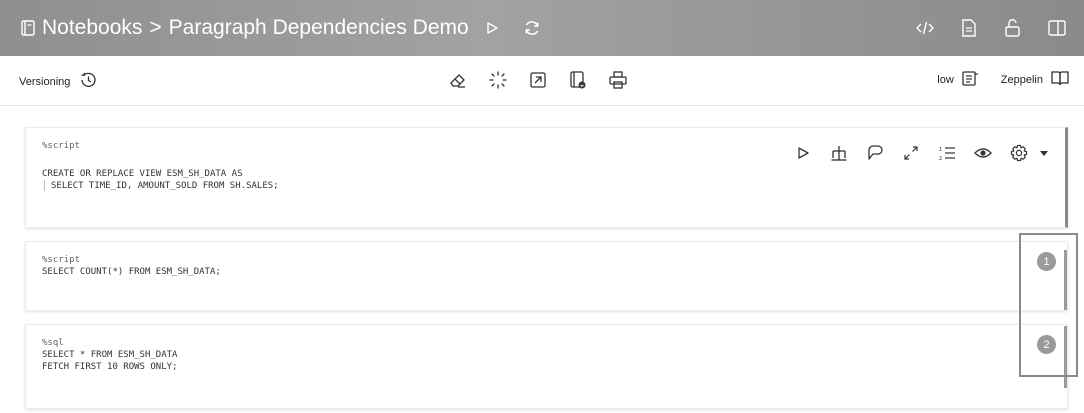 This screenshot has height=413, width=1084. I want to click on zeppelin-label: Zeppelin, so click(1021, 79).